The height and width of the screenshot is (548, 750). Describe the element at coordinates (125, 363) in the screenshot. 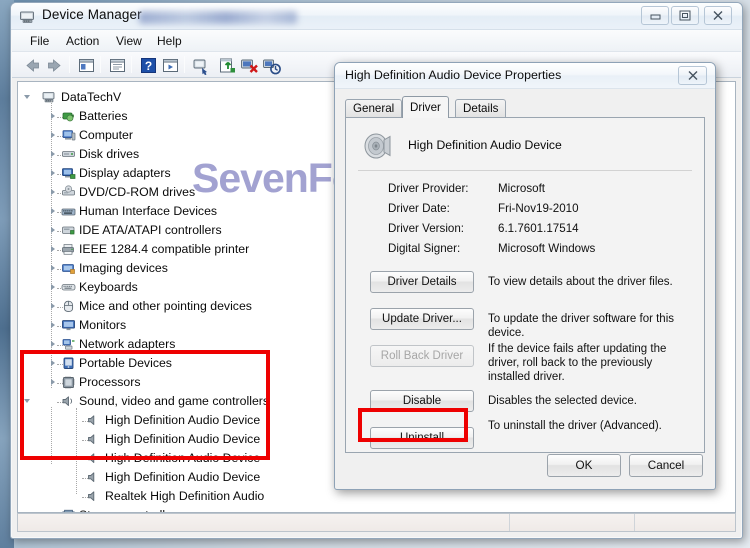

I see `tree-node-label: Portable Devices` at that location.